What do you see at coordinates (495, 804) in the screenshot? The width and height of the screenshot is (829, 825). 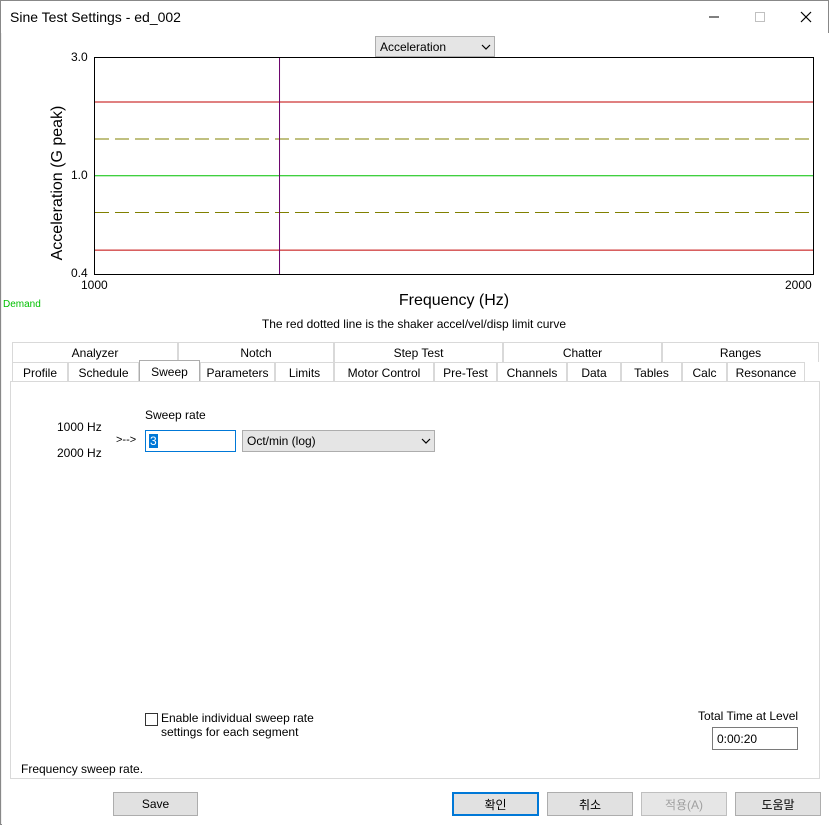 I see `ok-button: 확인` at bounding box center [495, 804].